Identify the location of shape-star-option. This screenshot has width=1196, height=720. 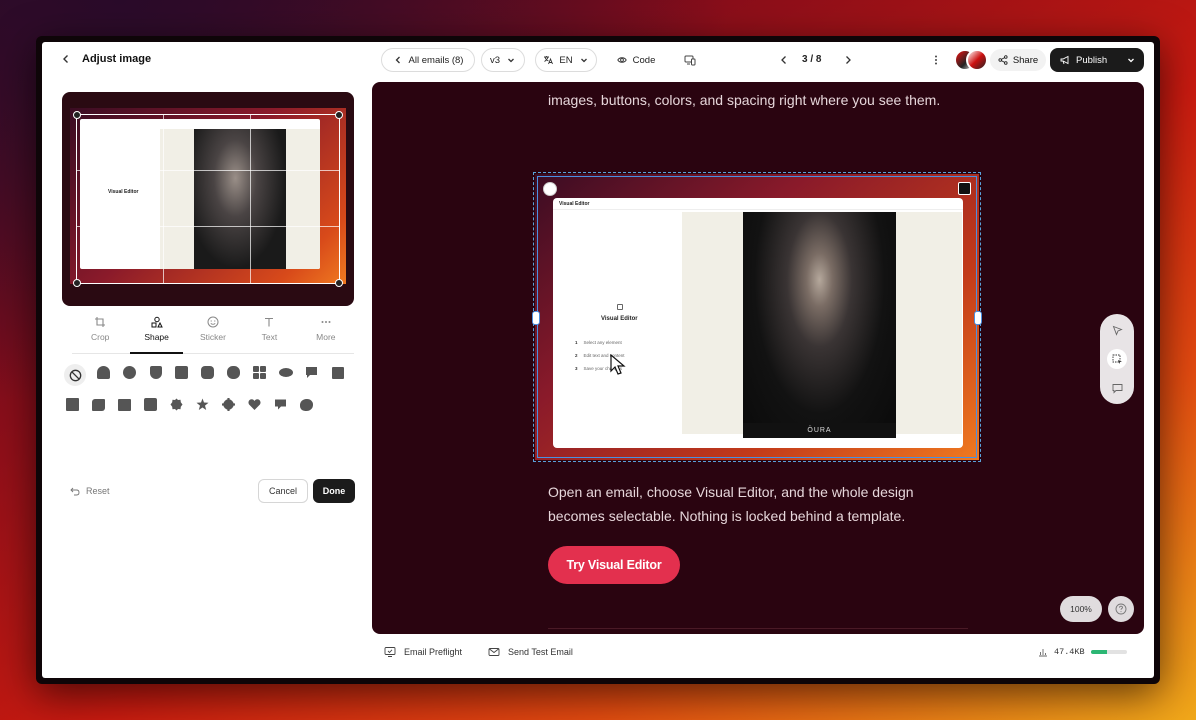
(202, 404).